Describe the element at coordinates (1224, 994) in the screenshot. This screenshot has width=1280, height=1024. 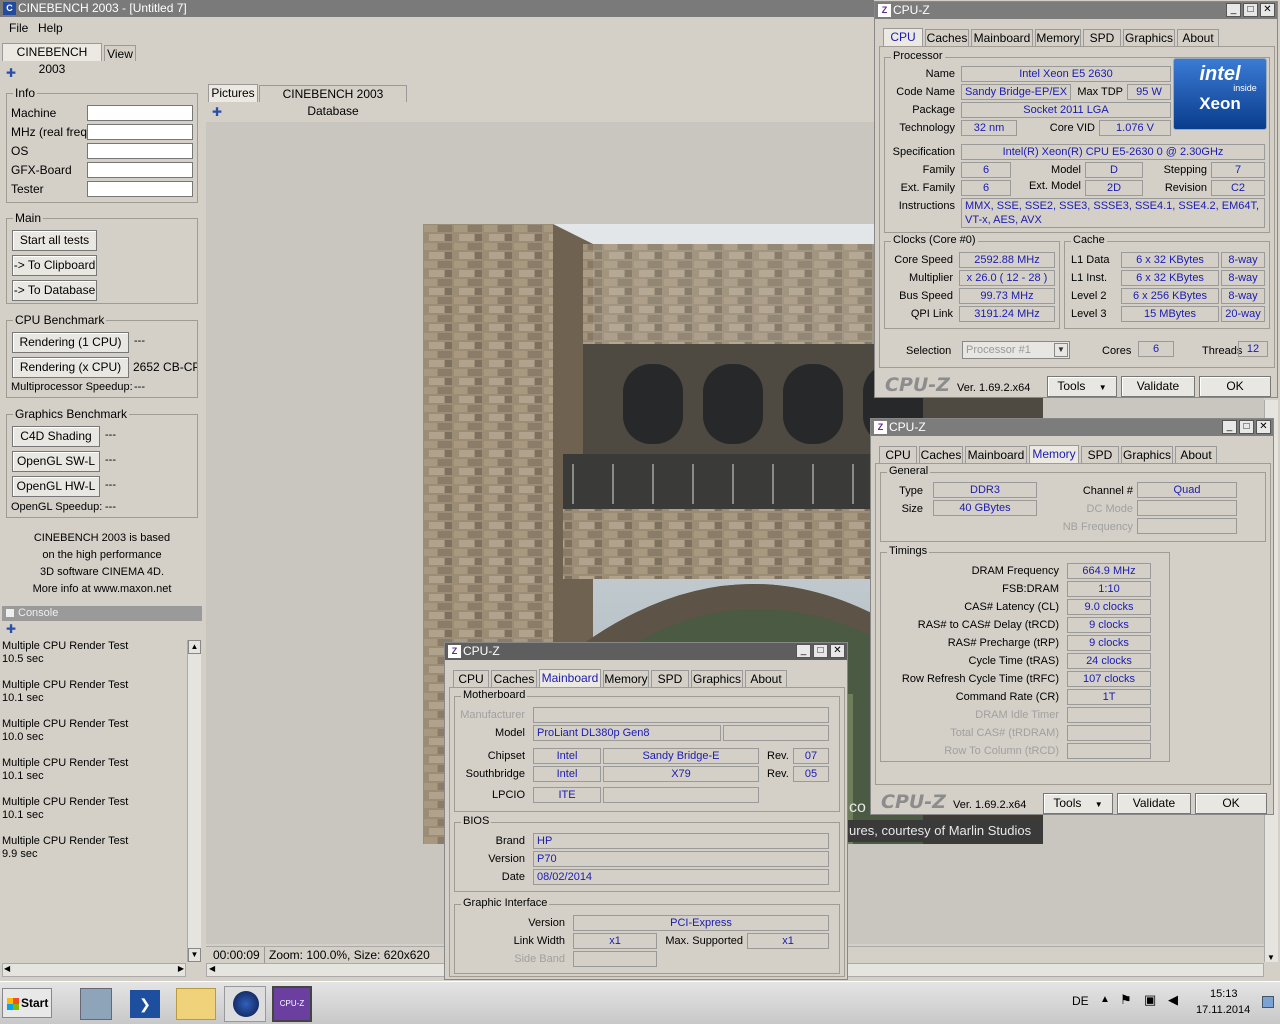
I see `clock-time: 15:13` at that location.